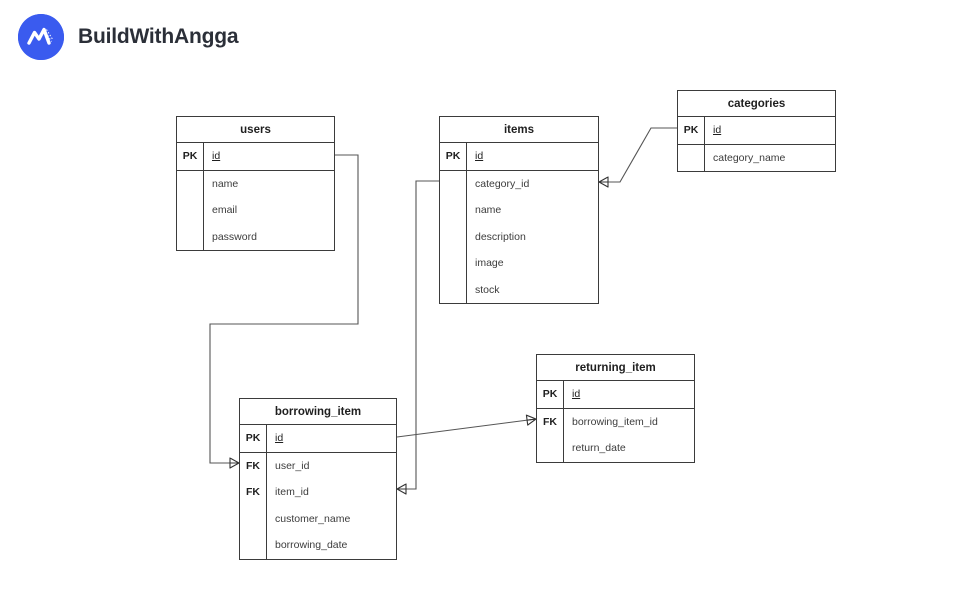  I want to click on attribute-name: stock, so click(487, 289).